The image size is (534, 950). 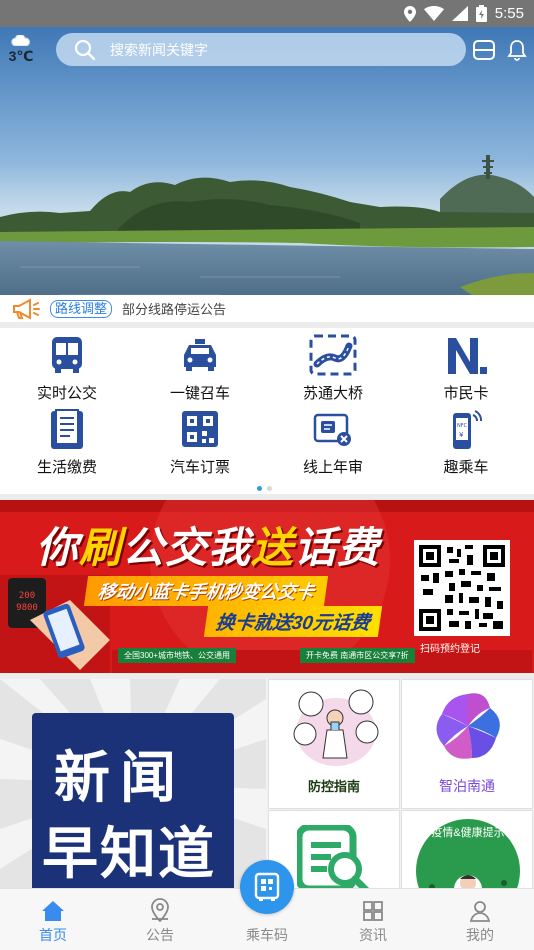 What do you see at coordinates (85, 49) in the screenshot?
I see `search-icon` at bounding box center [85, 49].